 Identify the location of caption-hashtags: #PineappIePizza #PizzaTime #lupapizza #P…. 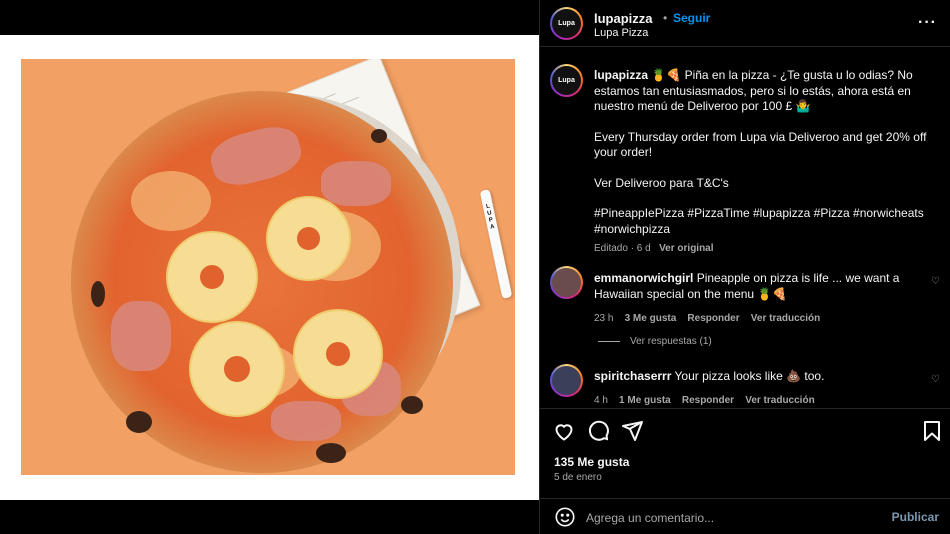
(764, 221).